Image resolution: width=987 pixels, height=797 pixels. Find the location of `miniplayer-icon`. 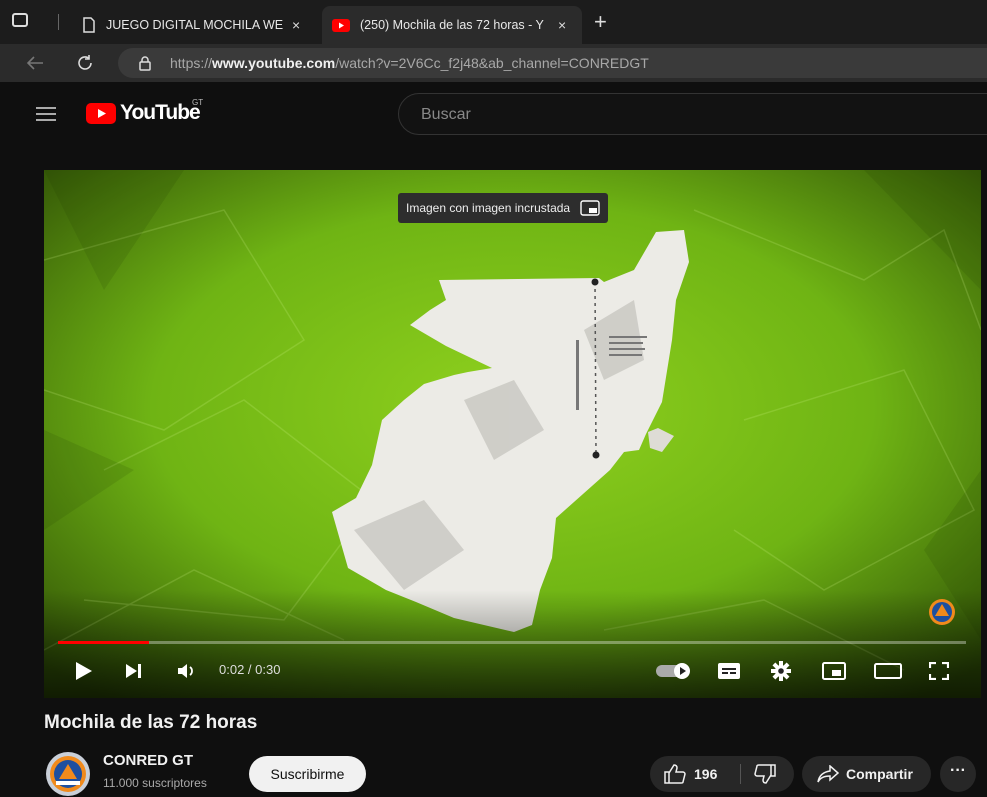

miniplayer-icon is located at coordinates (834, 671).